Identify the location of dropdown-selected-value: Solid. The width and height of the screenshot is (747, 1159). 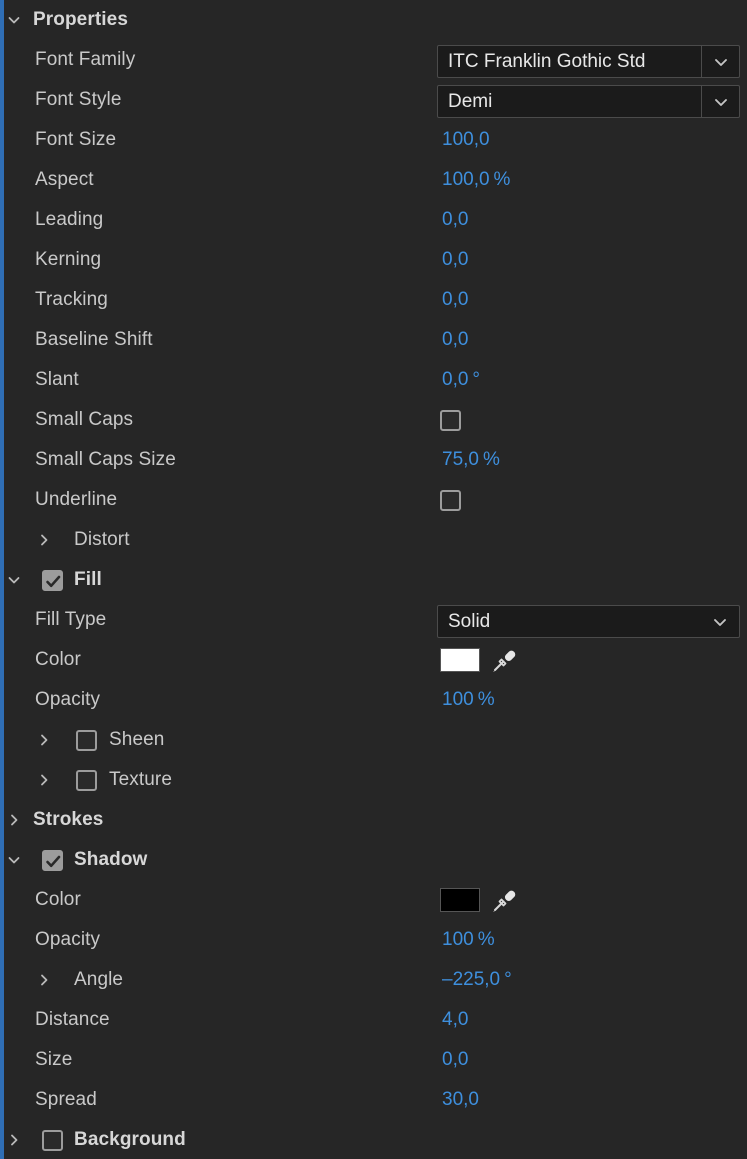
(469, 621).